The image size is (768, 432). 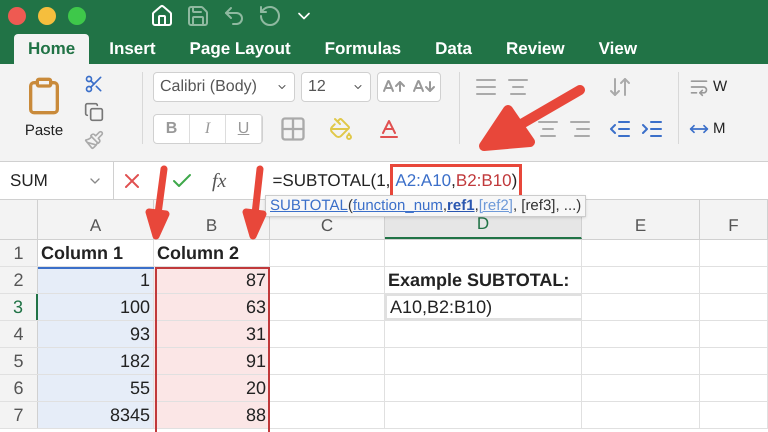 I want to click on column-header: E, so click(x=640, y=225).